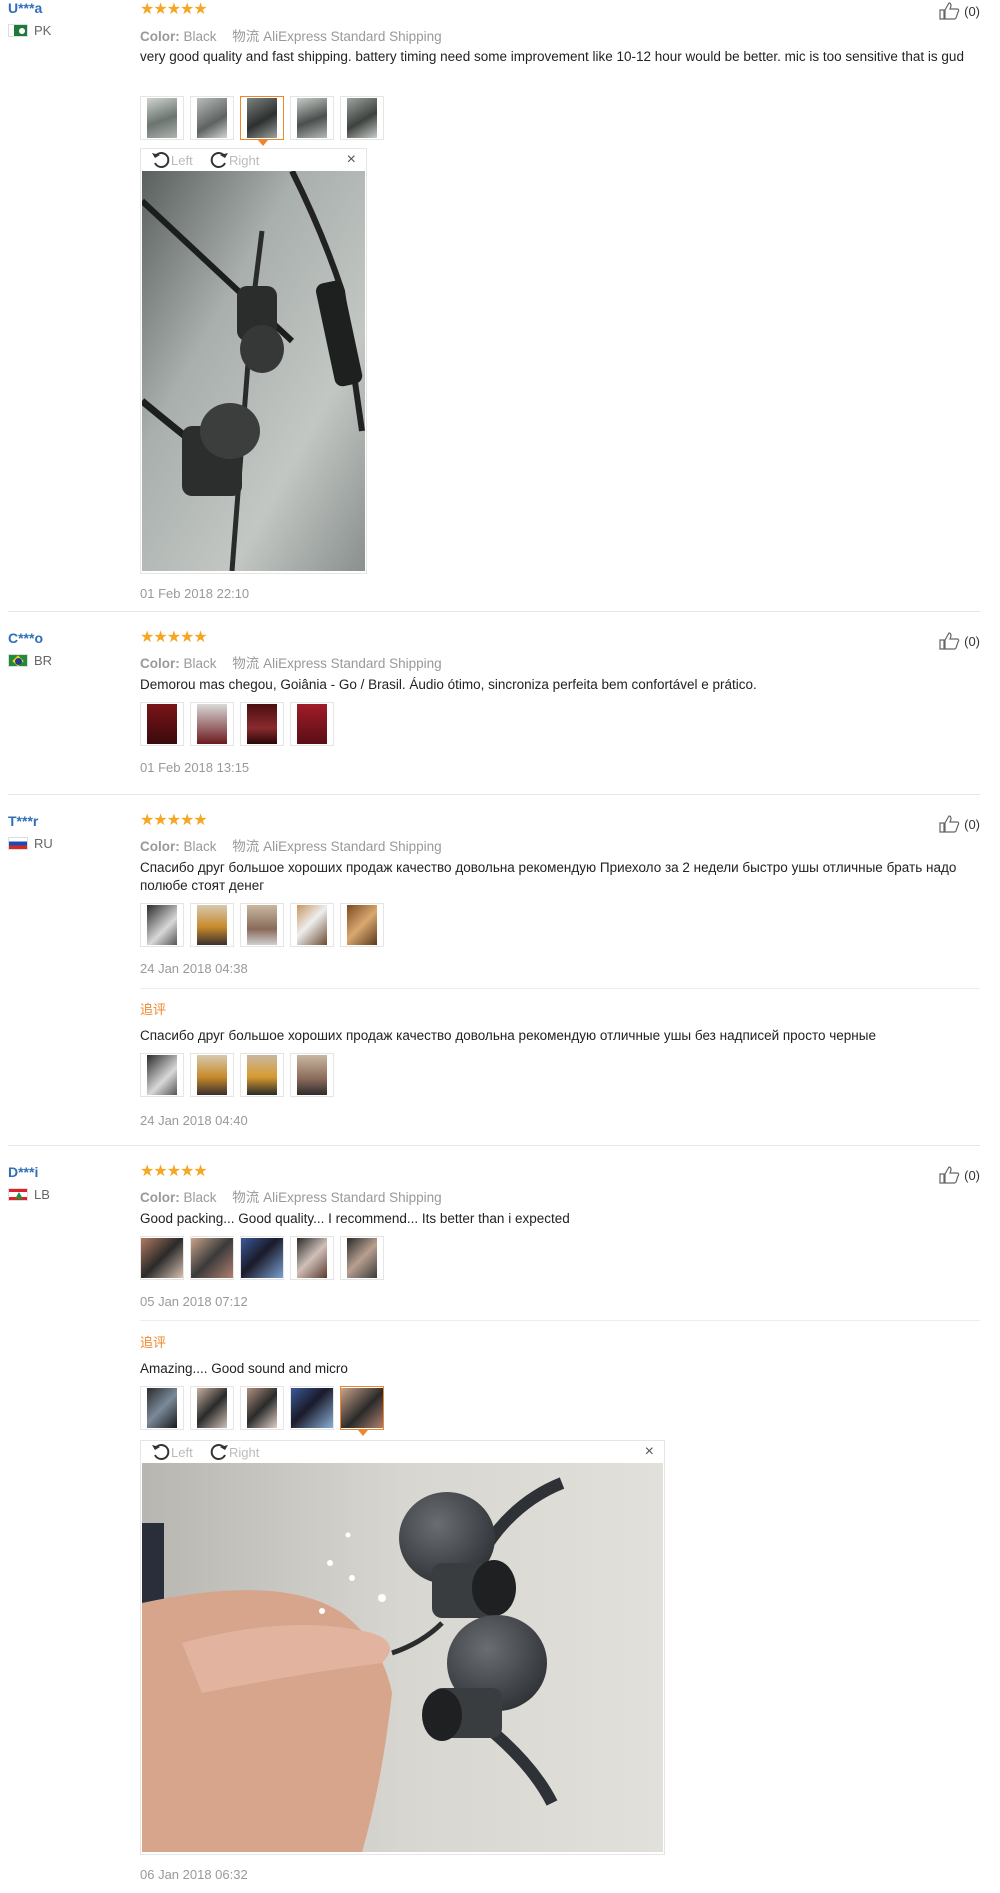 Image resolution: width=1000 pixels, height=1893 pixels. I want to click on append-review-date: 06 Jan 2018 06:32, so click(194, 1874).